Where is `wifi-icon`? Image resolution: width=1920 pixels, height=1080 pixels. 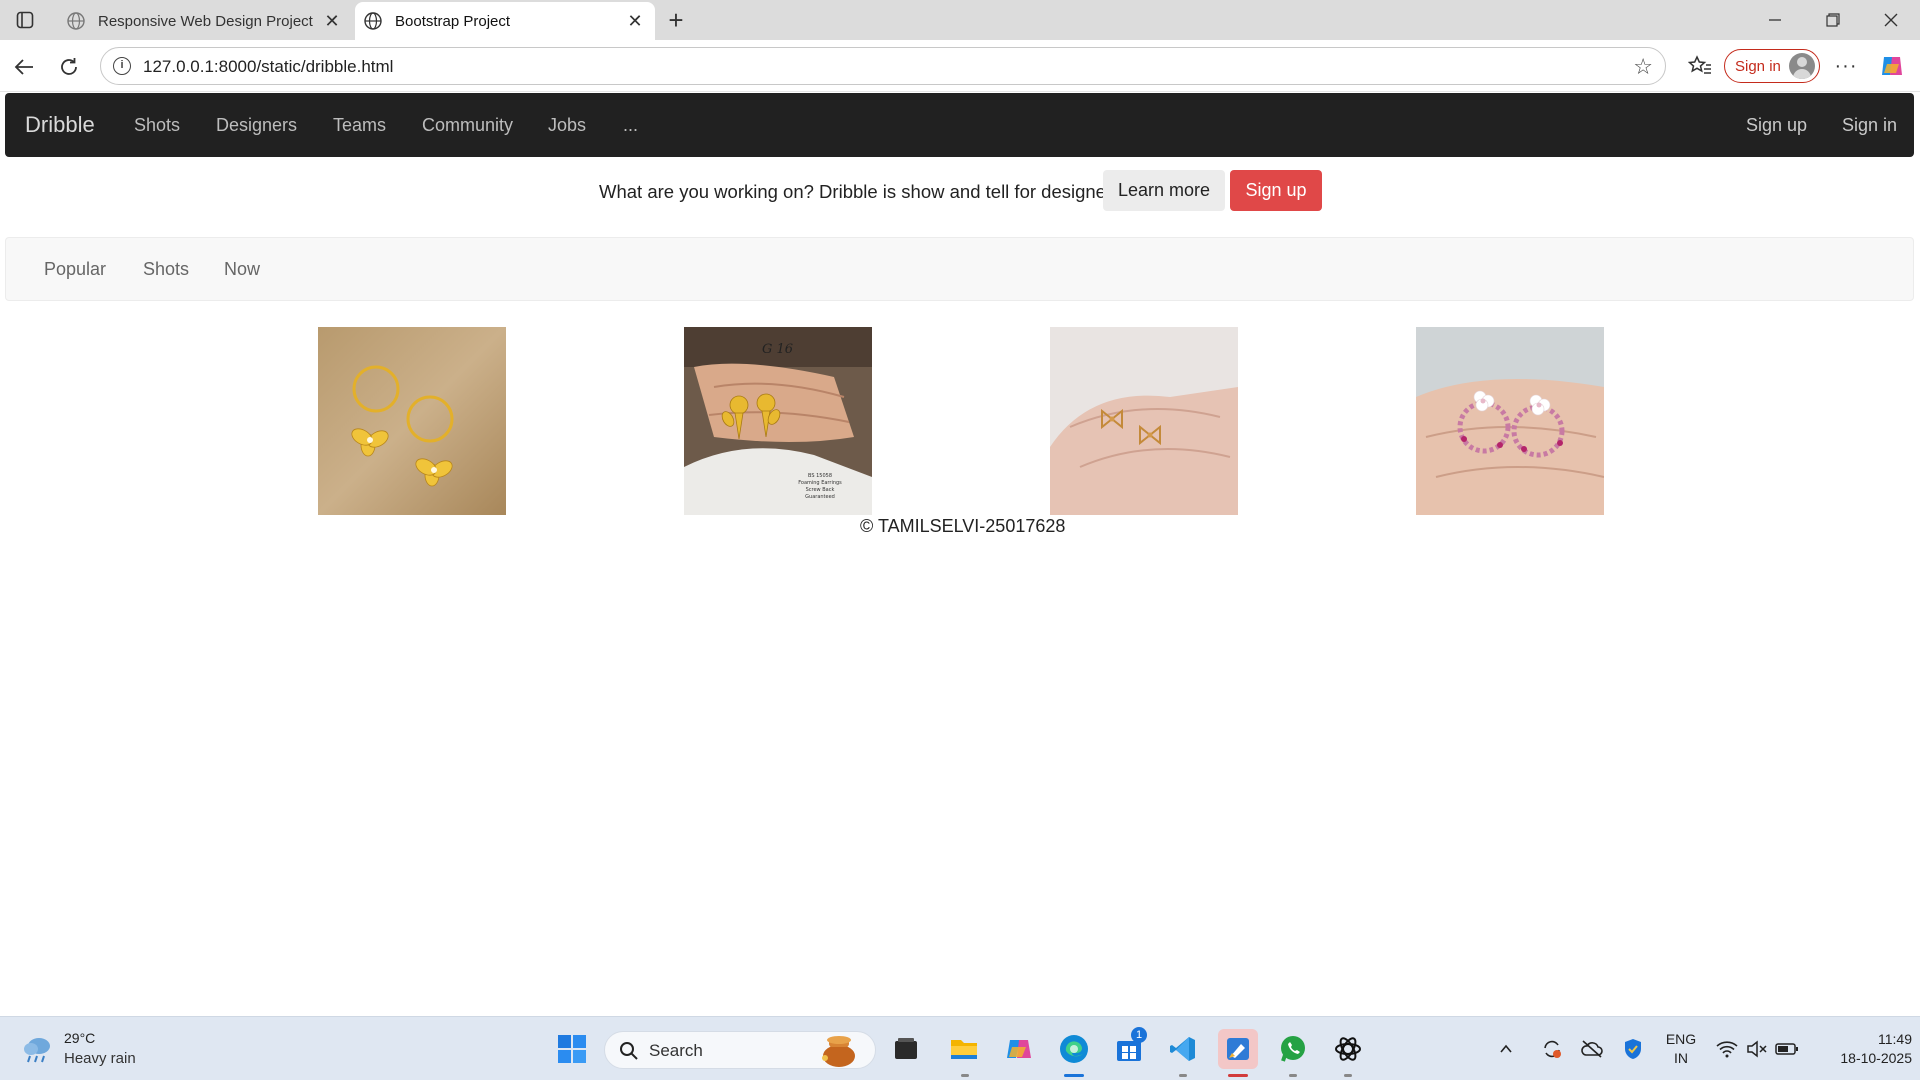 wifi-icon is located at coordinates (1727, 1049).